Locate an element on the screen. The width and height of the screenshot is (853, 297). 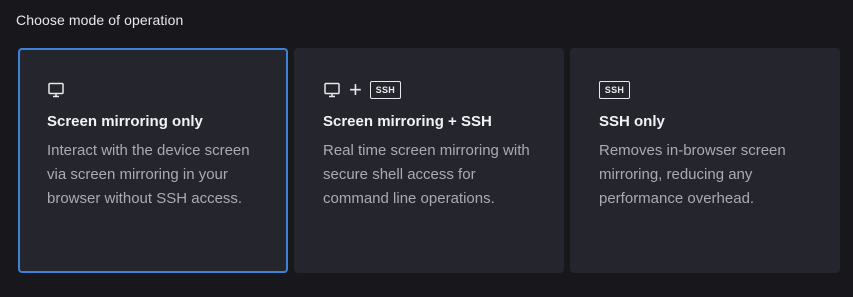
plus-icon: + is located at coordinates (355, 89).